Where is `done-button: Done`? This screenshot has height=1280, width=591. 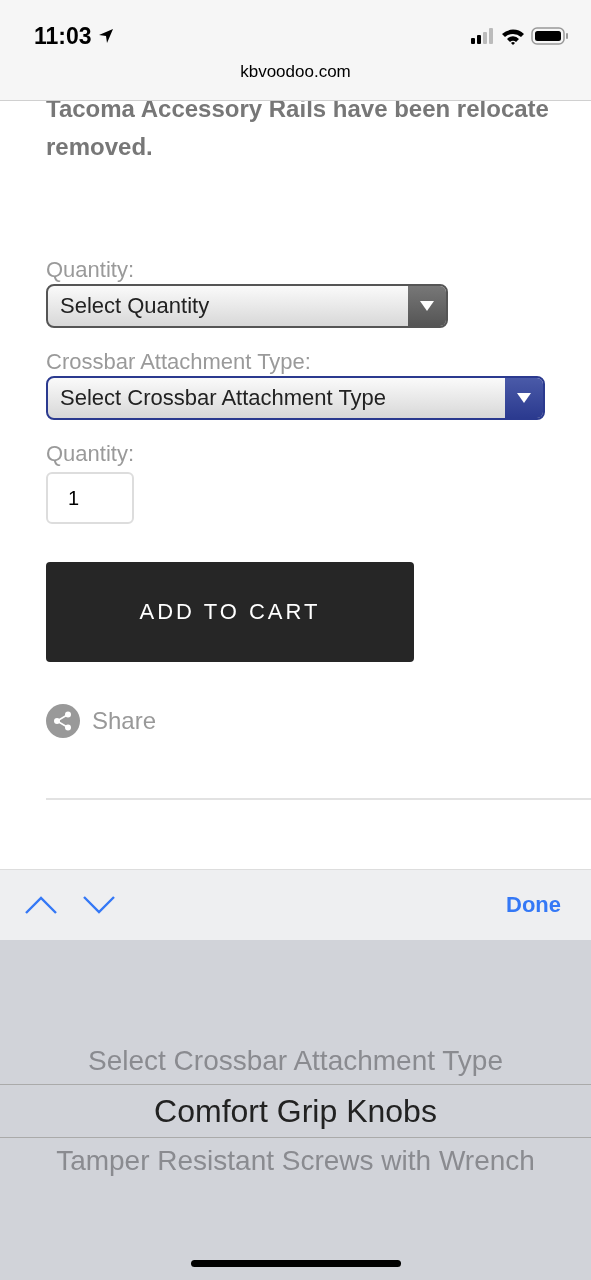 done-button: Done is located at coordinates (533, 905).